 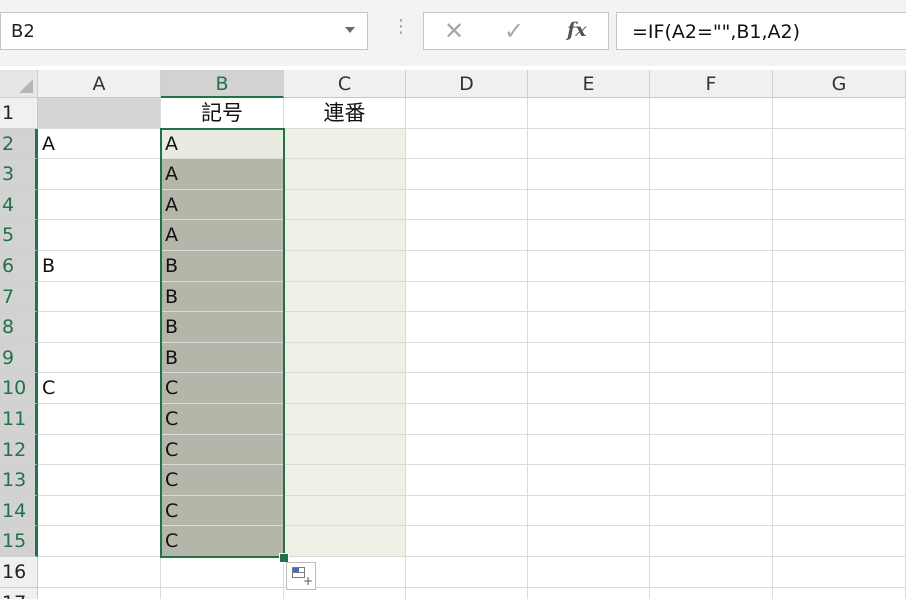 What do you see at coordinates (222, 266) in the screenshot?
I see `cell-b6: B` at bounding box center [222, 266].